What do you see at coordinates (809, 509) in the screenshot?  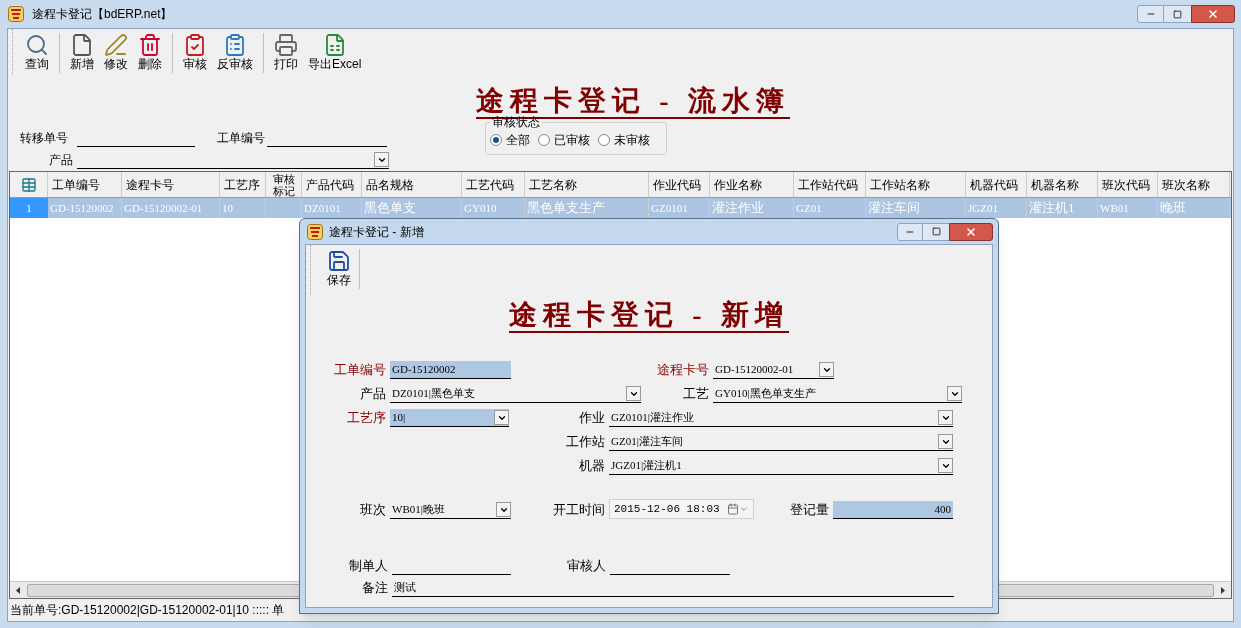 I see `field-label: 登记量` at bounding box center [809, 509].